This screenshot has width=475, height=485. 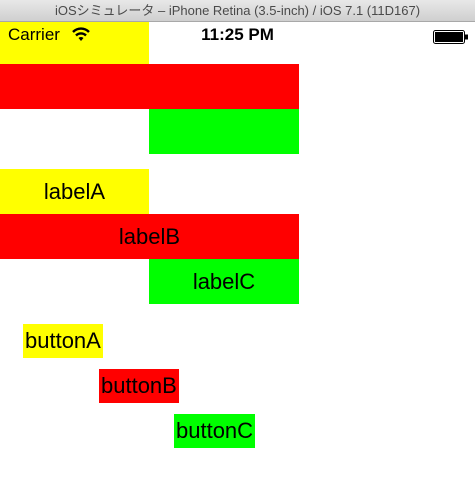 What do you see at coordinates (74, 191) in the screenshot?
I see `label-a: labelA` at bounding box center [74, 191].